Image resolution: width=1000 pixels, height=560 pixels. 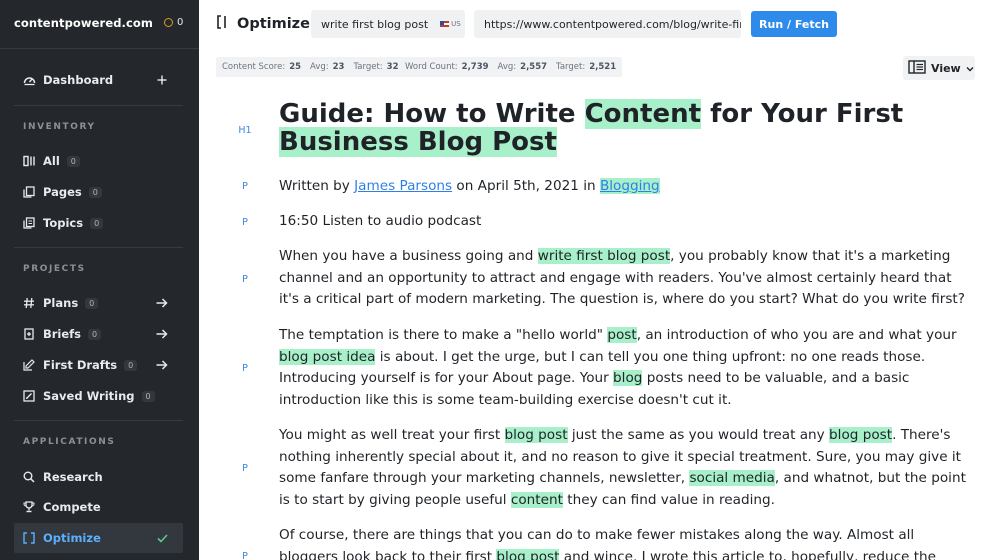 What do you see at coordinates (375, 24) in the screenshot?
I see `keyword-value: write first blog post` at bounding box center [375, 24].